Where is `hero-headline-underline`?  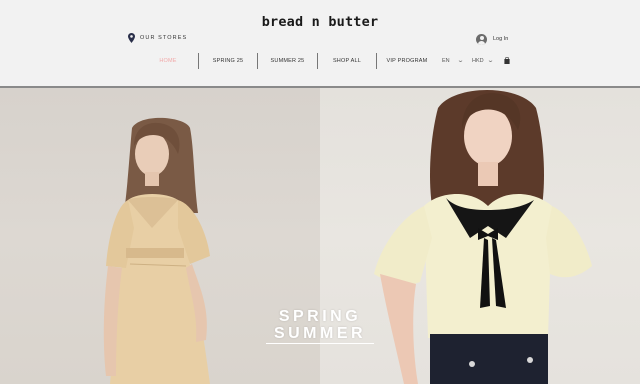 hero-headline-underline is located at coordinates (320, 343).